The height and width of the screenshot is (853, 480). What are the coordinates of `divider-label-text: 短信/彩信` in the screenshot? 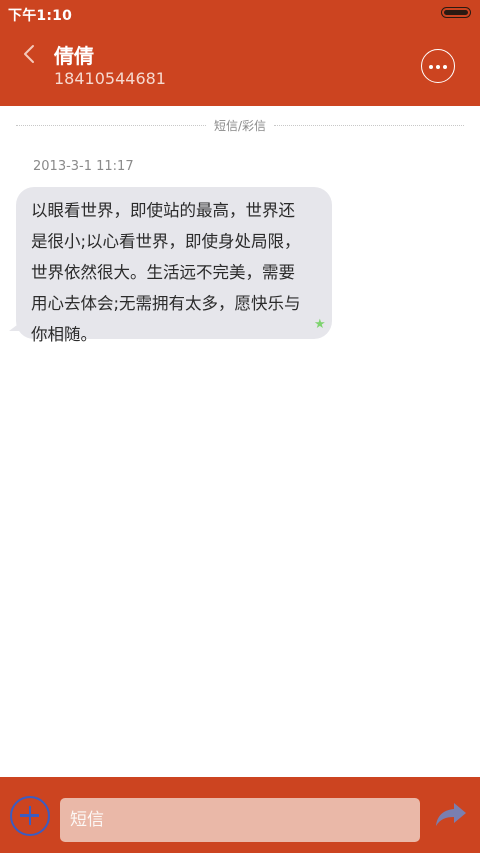 It's located at (240, 126).